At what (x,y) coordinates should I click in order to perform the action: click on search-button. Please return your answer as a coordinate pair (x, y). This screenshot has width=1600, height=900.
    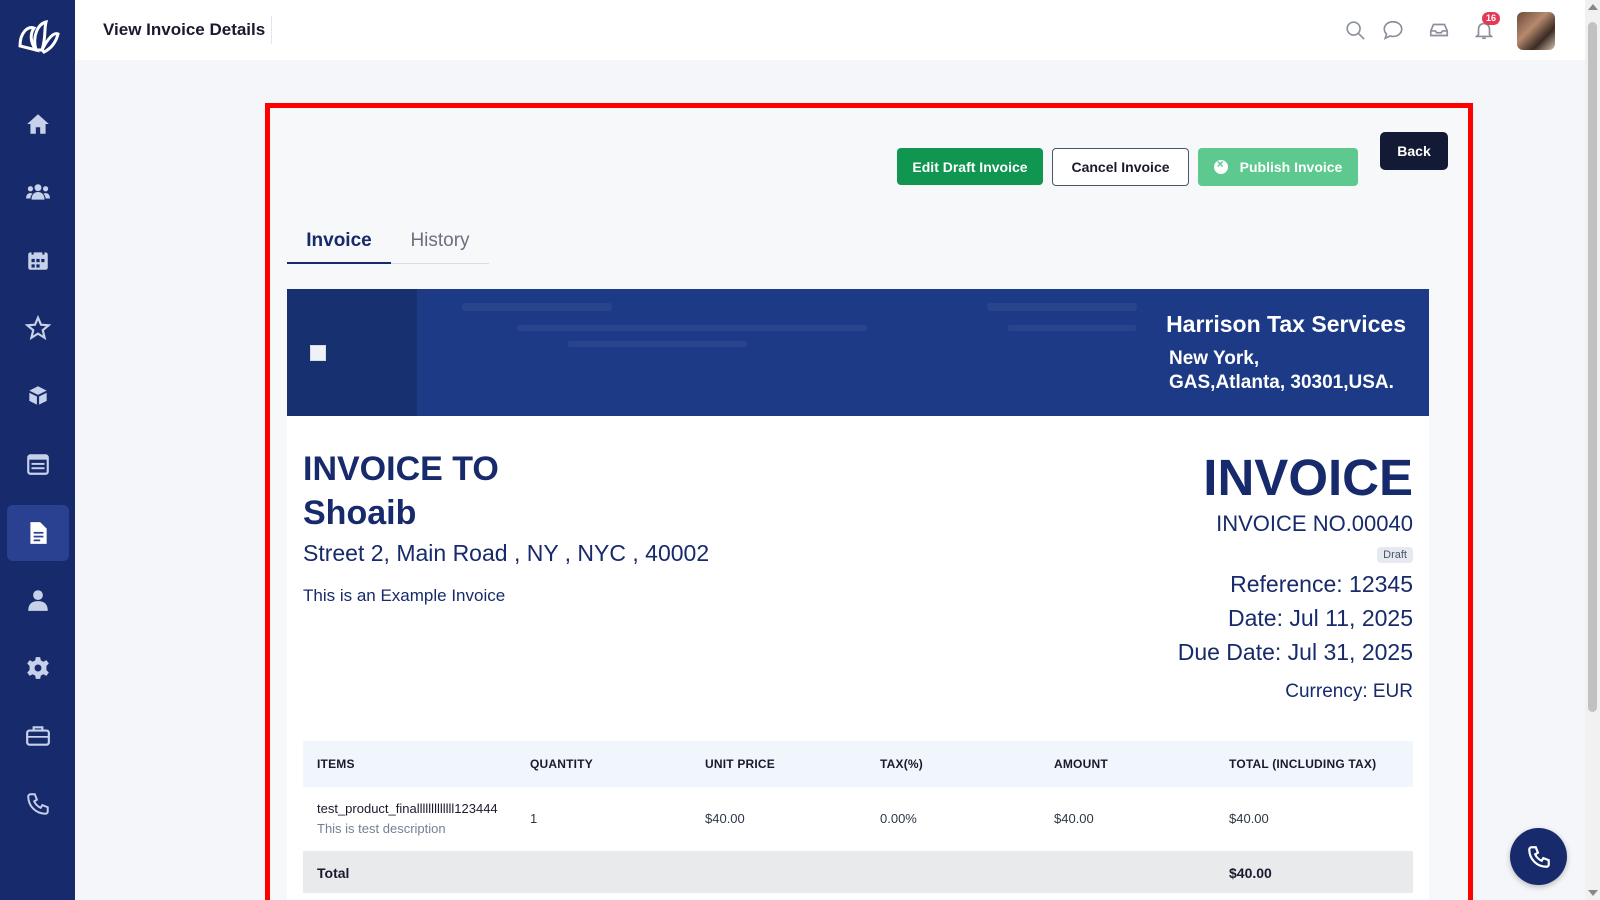
    Looking at the image, I should click on (1355, 30).